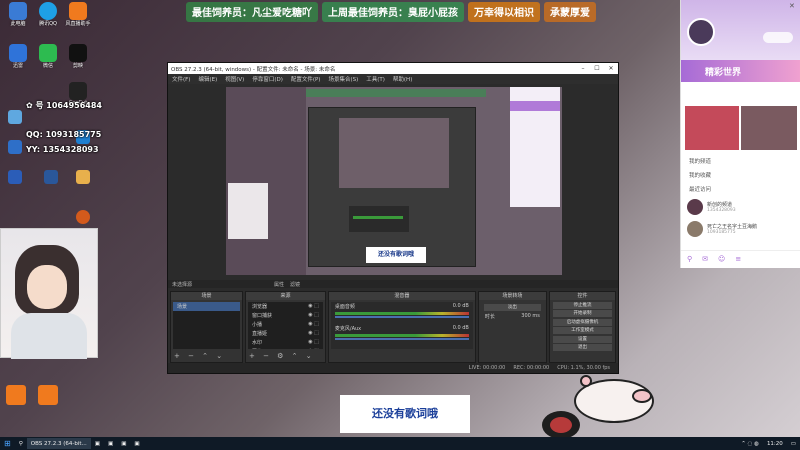 Image resolution: width=800 pixels, height=450 pixels. I want to click on toolbar-icon: ✉, so click(705, 259).